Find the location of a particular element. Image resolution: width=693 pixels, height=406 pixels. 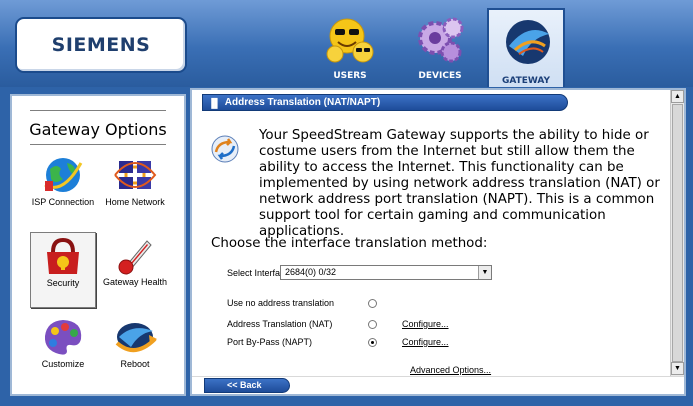

tab-gateway: GATEWAY is located at coordinates (526, 47).